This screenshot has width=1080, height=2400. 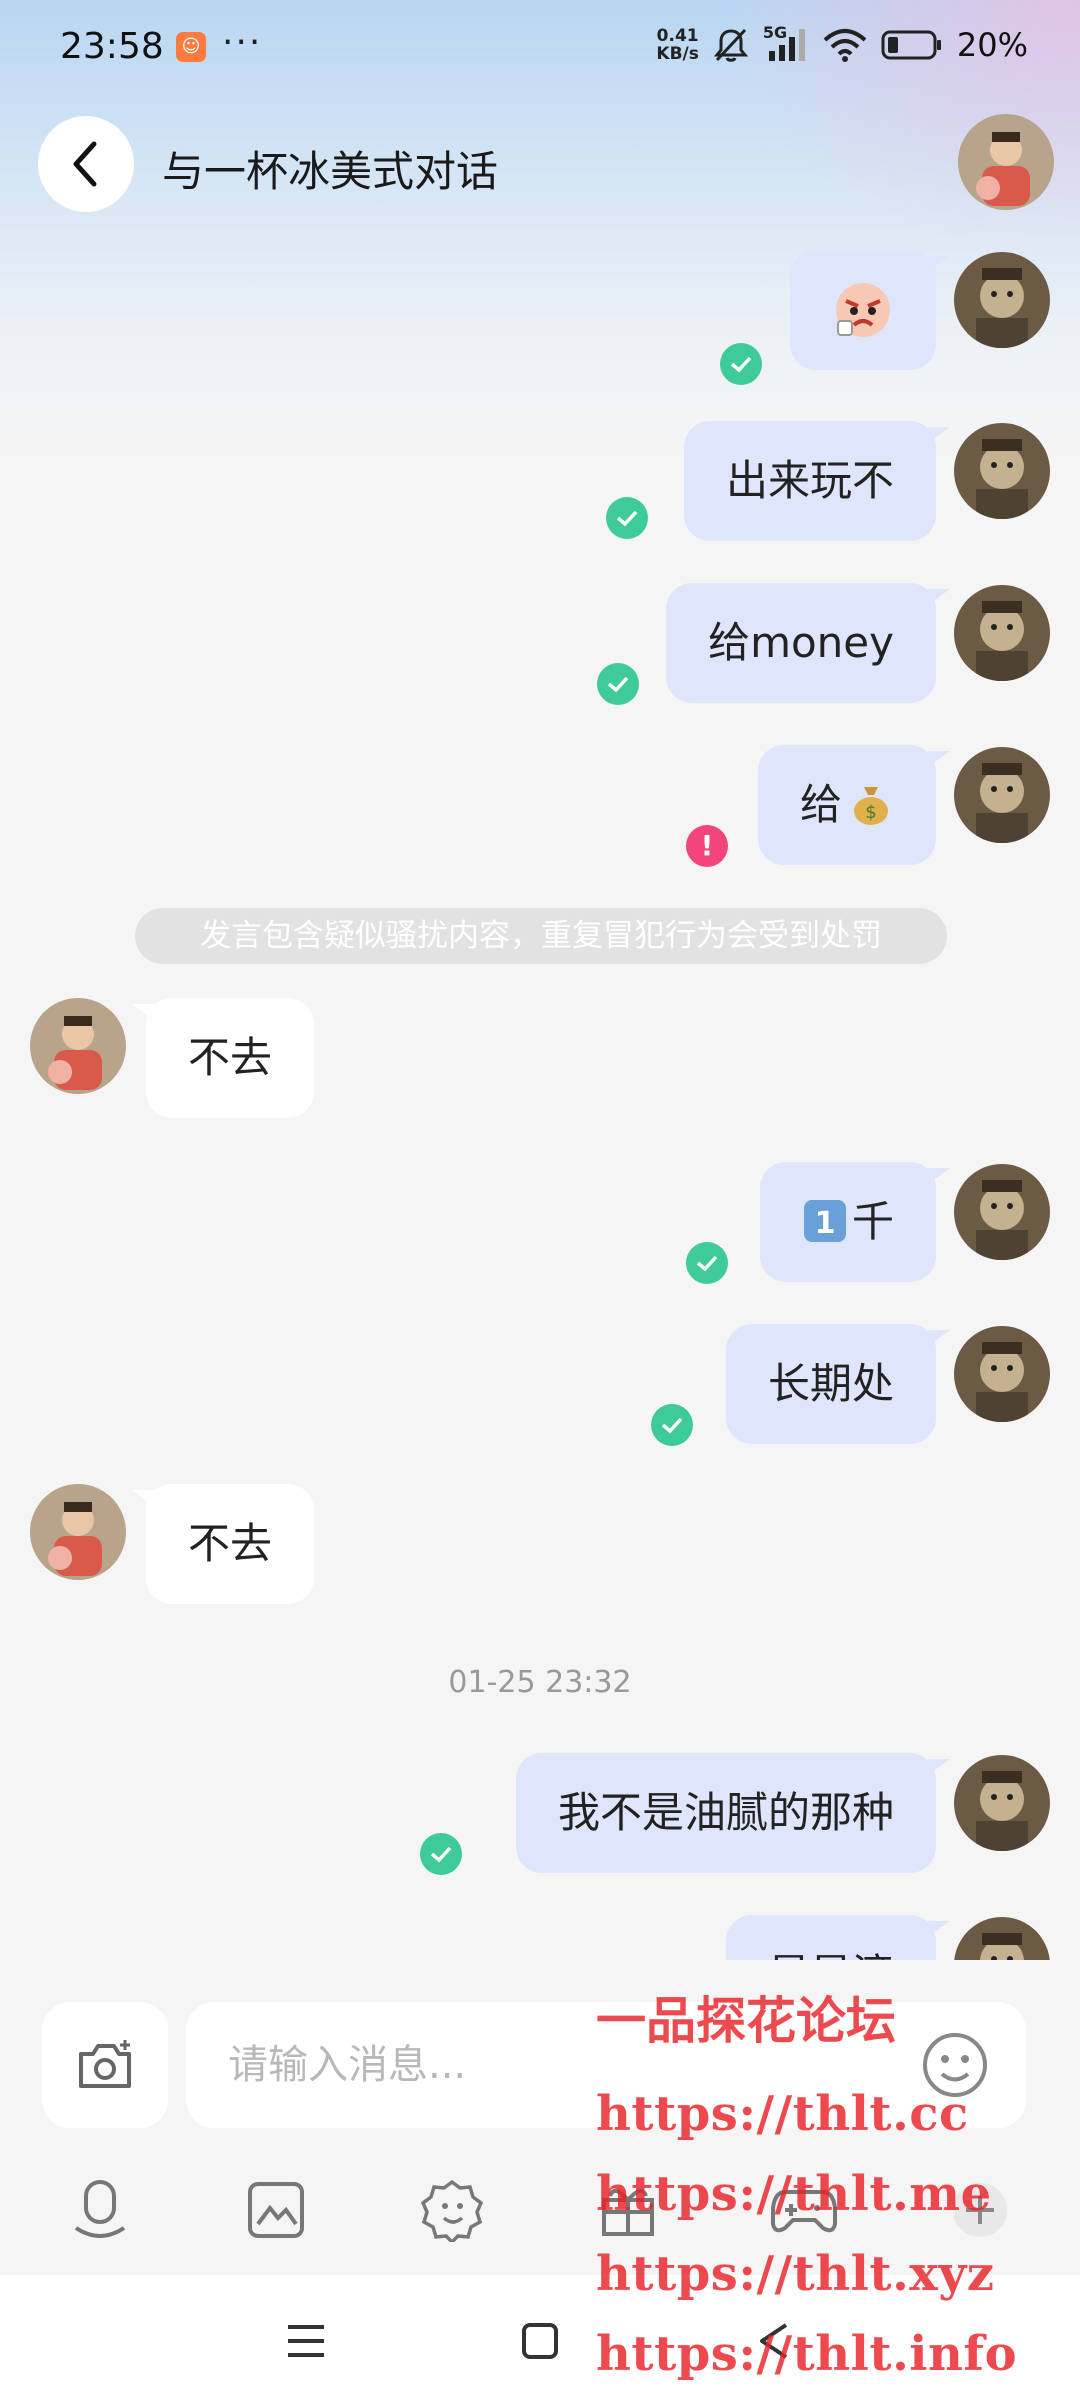 I want to click on message-bubble, so click(x=870, y=310).